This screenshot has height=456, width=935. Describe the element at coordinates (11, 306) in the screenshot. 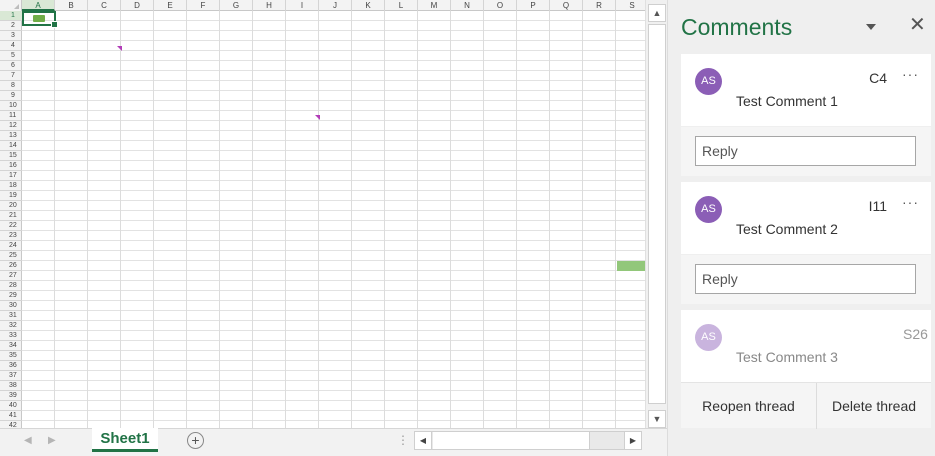

I see `row-header-30: 30` at that location.